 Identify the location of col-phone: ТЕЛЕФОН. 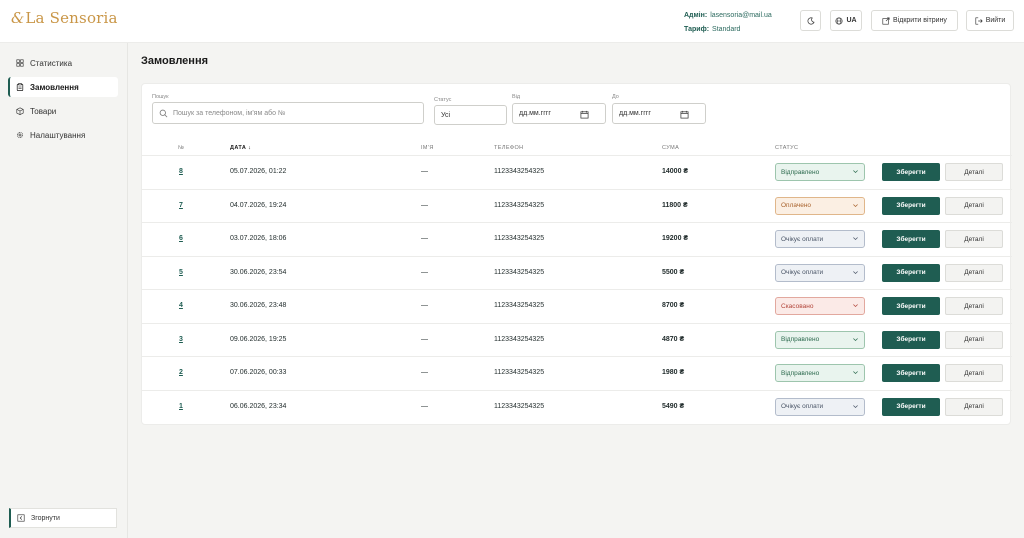
(509, 148).